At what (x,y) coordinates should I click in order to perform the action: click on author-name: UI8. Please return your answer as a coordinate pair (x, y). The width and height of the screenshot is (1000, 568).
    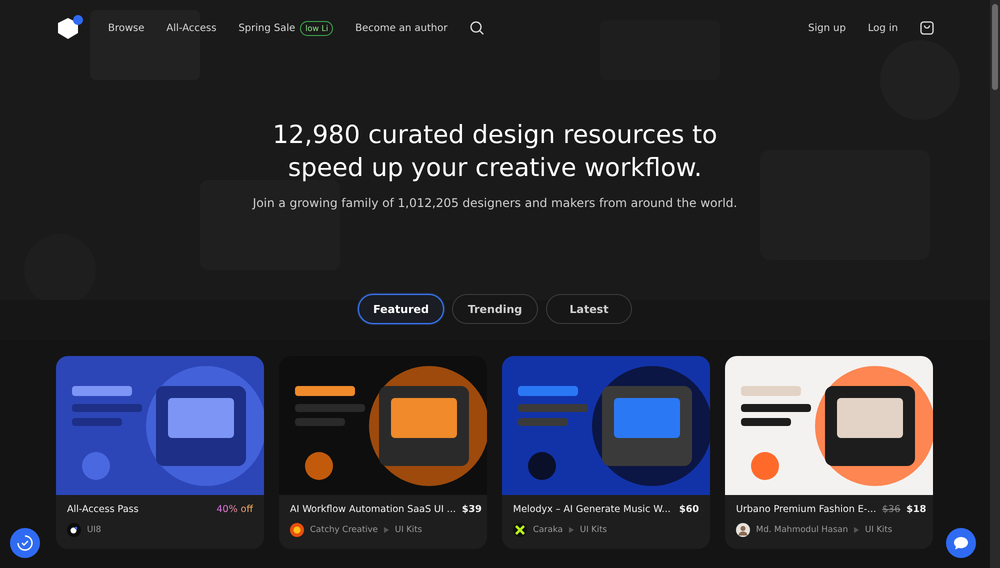
    Looking at the image, I should click on (94, 530).